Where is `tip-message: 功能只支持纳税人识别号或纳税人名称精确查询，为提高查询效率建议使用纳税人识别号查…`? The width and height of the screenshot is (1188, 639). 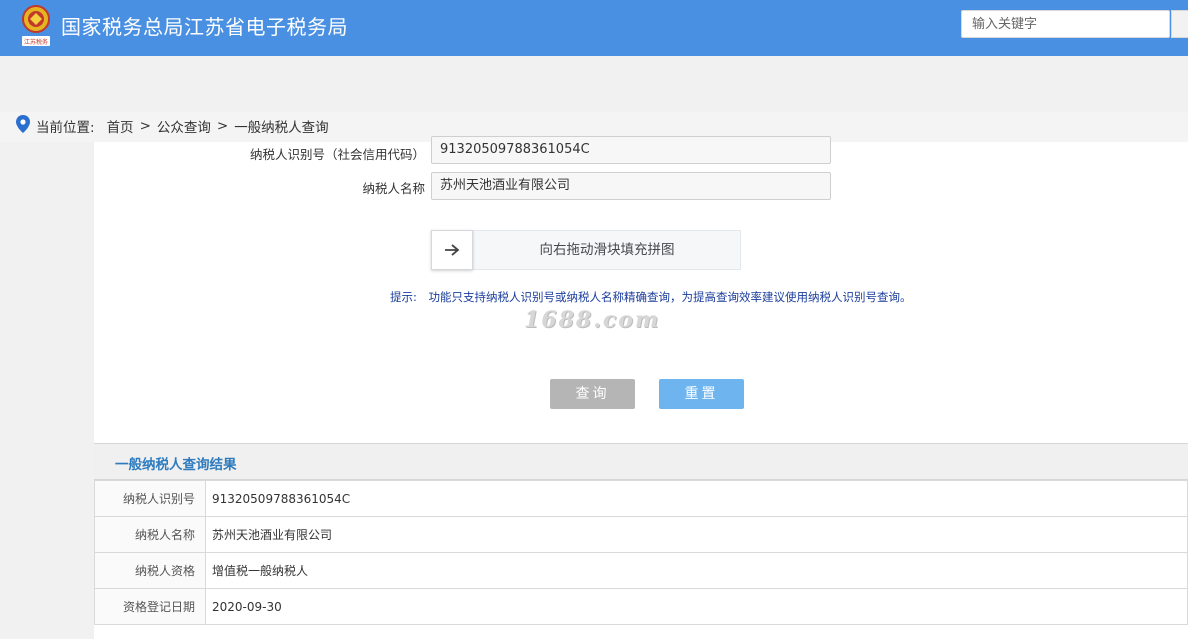
tip-message: 功能只支持纳税人识别号或纳税人名称精确查询，为提高查询效率建议使用纳税人识别号查… is located at coordinates (670, 297).